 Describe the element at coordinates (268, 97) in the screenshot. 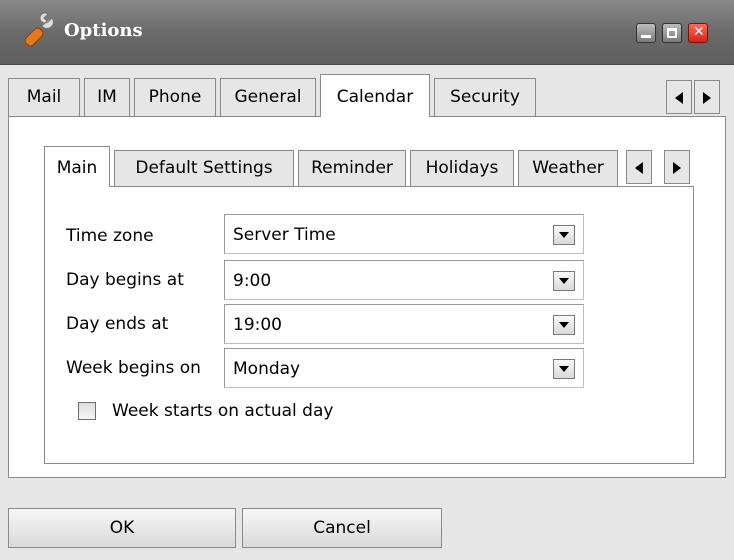

I see `tab-general: General` at that location.